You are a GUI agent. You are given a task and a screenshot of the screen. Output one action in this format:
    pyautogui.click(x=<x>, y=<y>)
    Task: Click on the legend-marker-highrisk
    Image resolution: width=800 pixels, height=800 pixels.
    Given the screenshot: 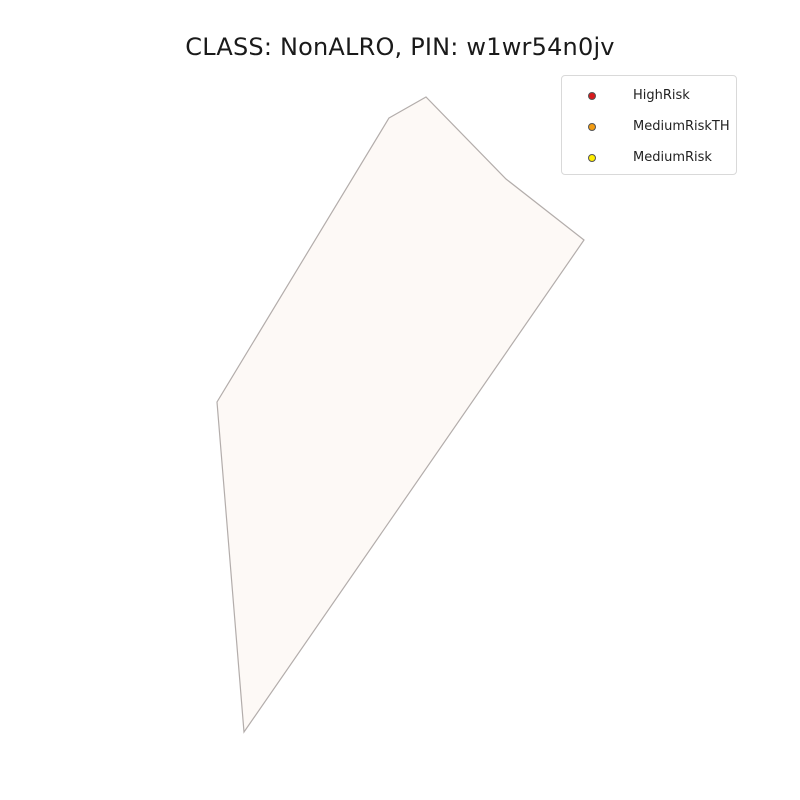 What is the action you would take?
    pyautogui.click(x=592, y=96)
    